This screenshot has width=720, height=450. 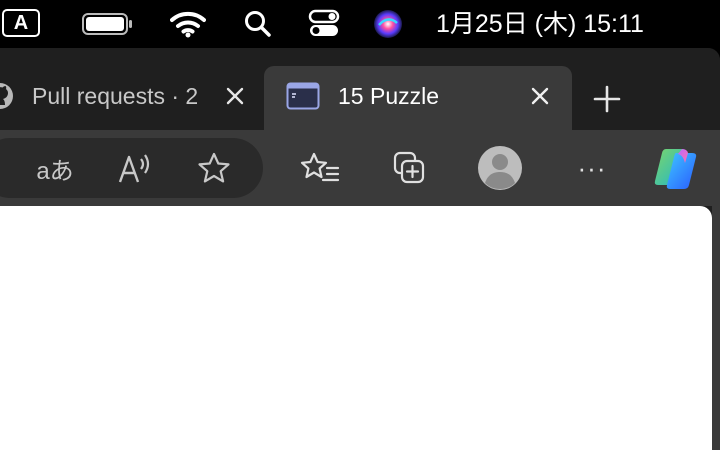 I want to click on copilot-icon, so click(x=677, y=168).